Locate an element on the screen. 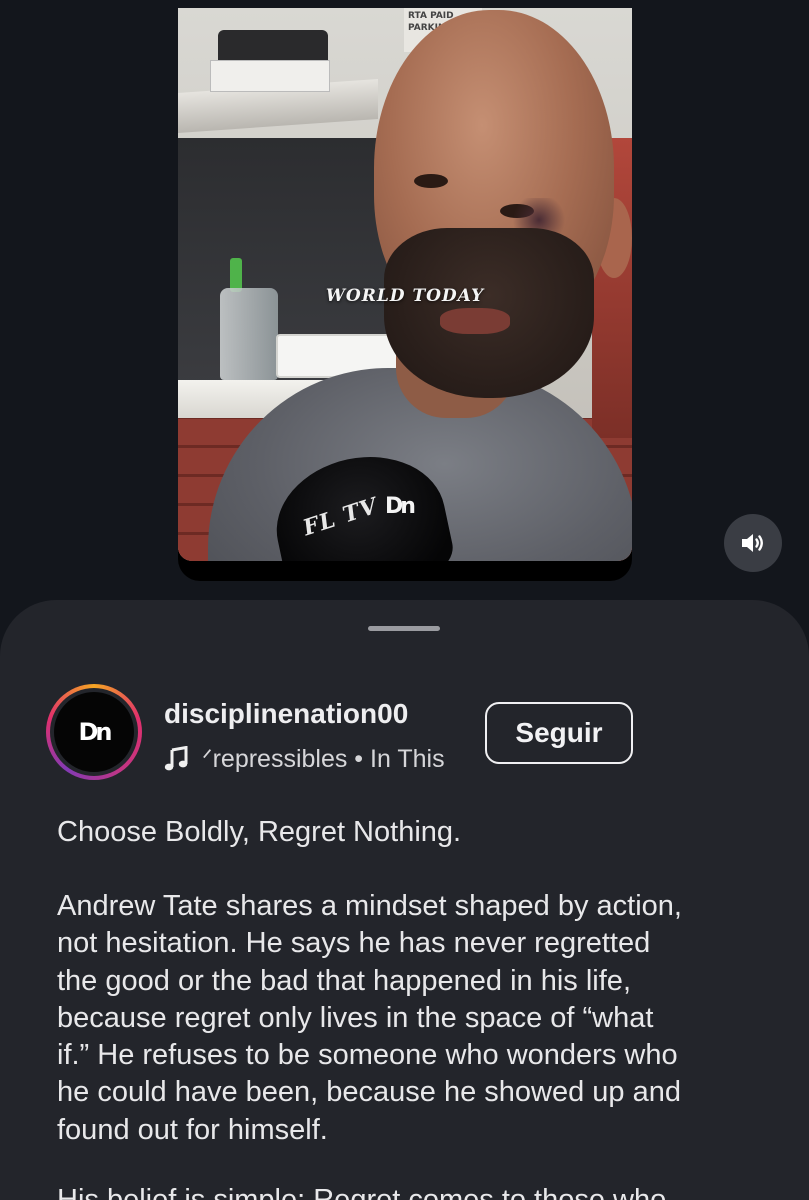 The image size is (809, 1200). sheet-drag-handle is located at coordinates (404, 628).